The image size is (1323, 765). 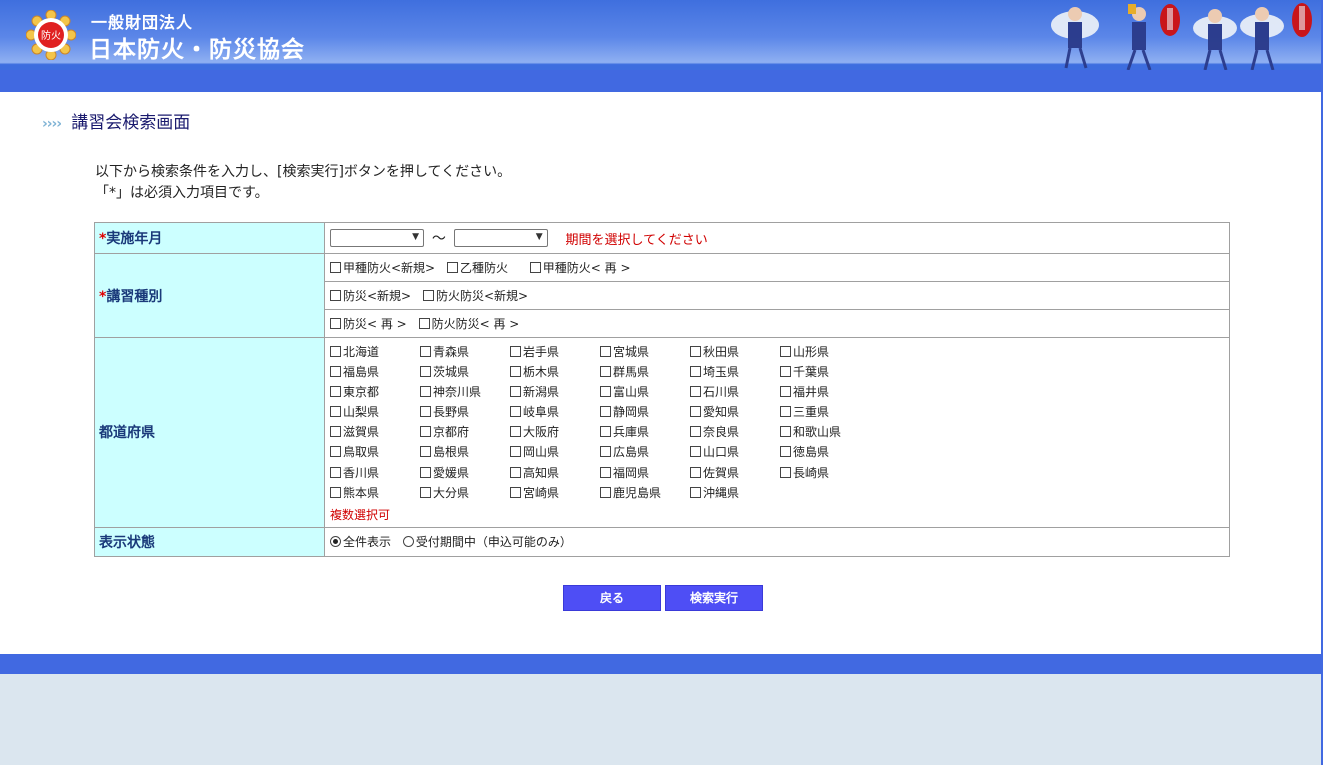 What do you see at coordinates (475, 295) in the screenshot?
I see `course-type-option: 防火防災<新規>` at bounding box center [475, 295].